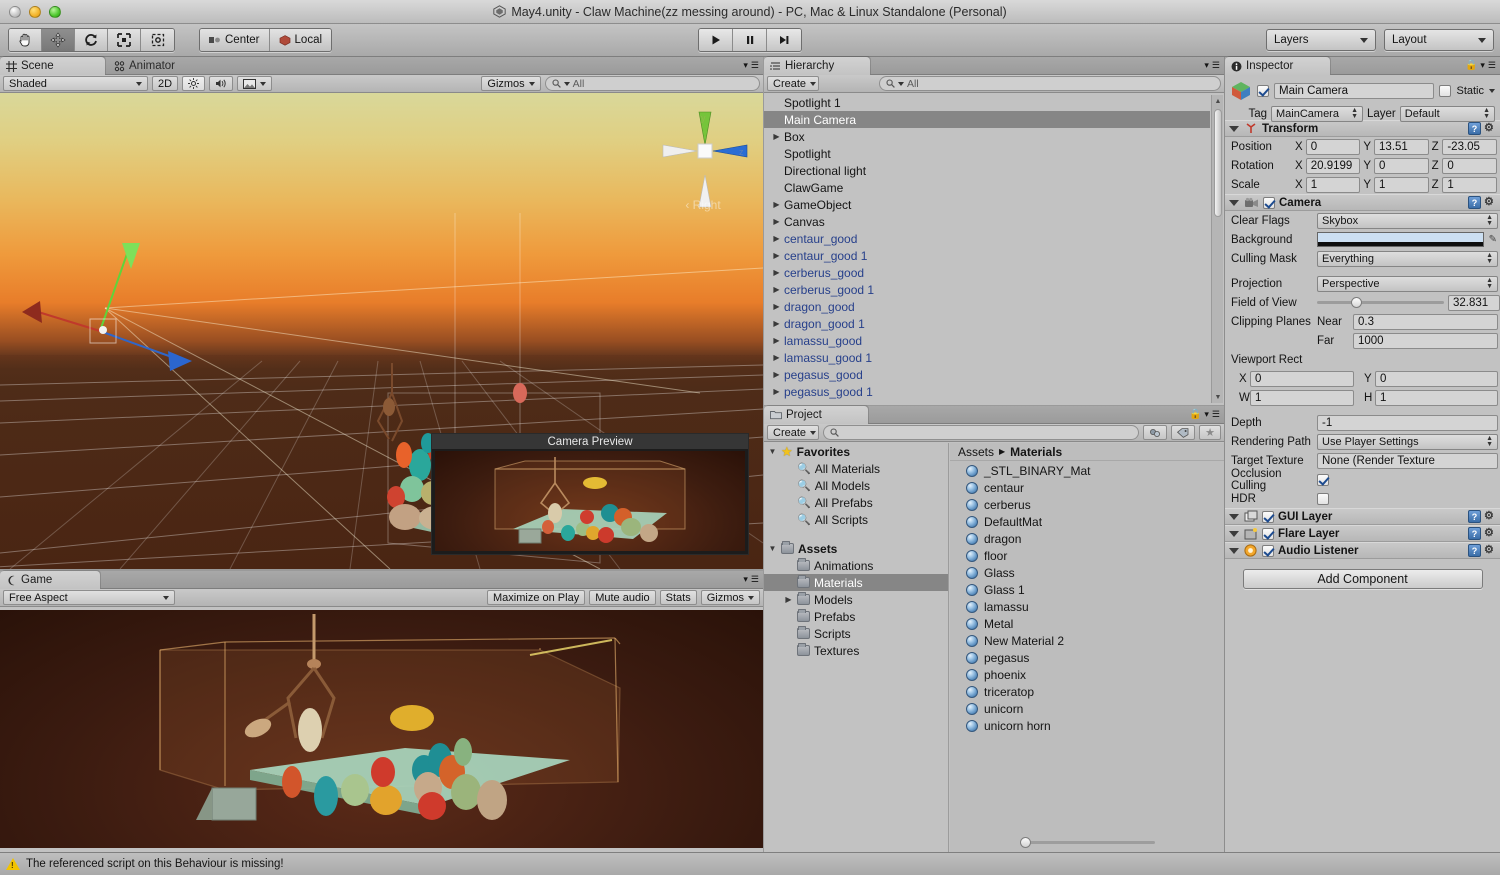 This screenshot has height=875, width=1500. I want to click on pivot-mode-button: Center, so click(235, 40).